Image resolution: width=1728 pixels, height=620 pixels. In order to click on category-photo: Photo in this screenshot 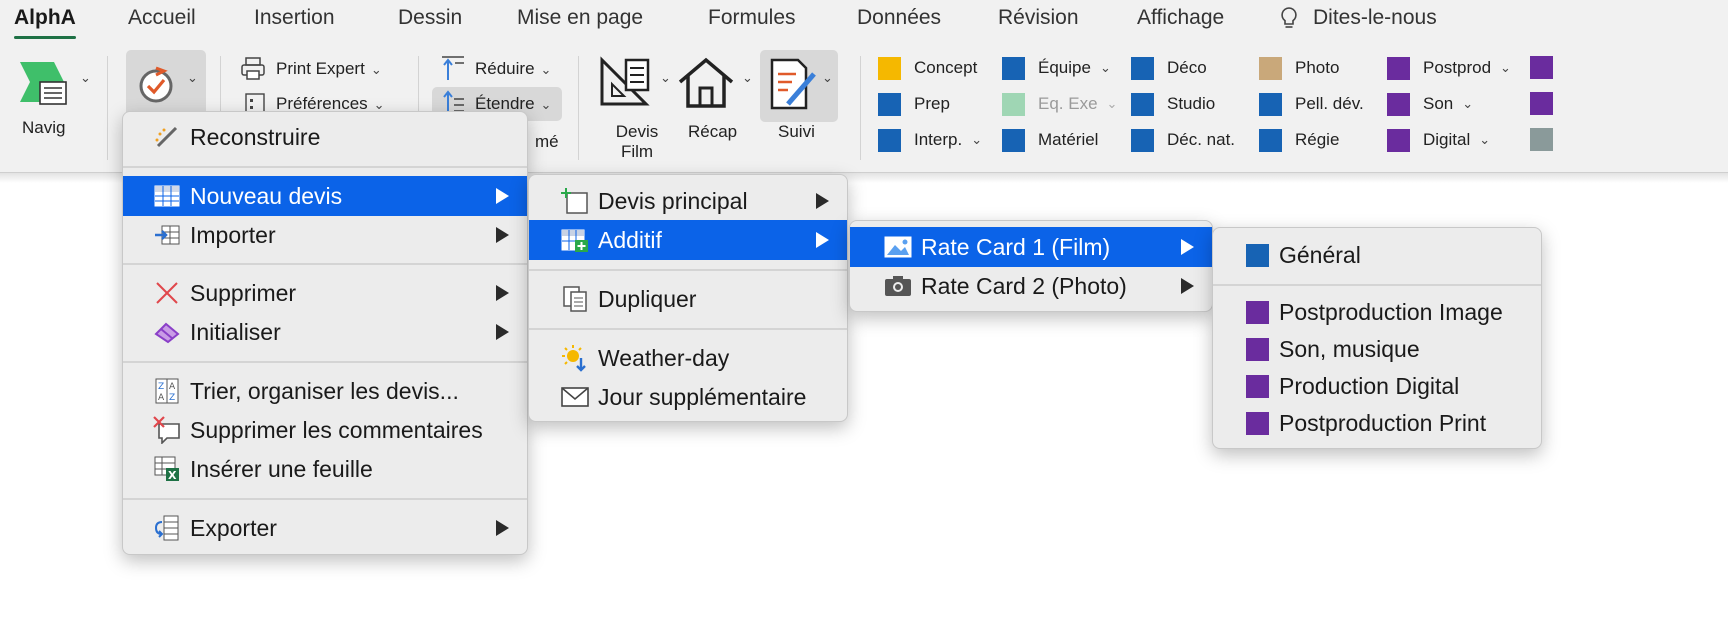, I will do `click(1299, 68)`.